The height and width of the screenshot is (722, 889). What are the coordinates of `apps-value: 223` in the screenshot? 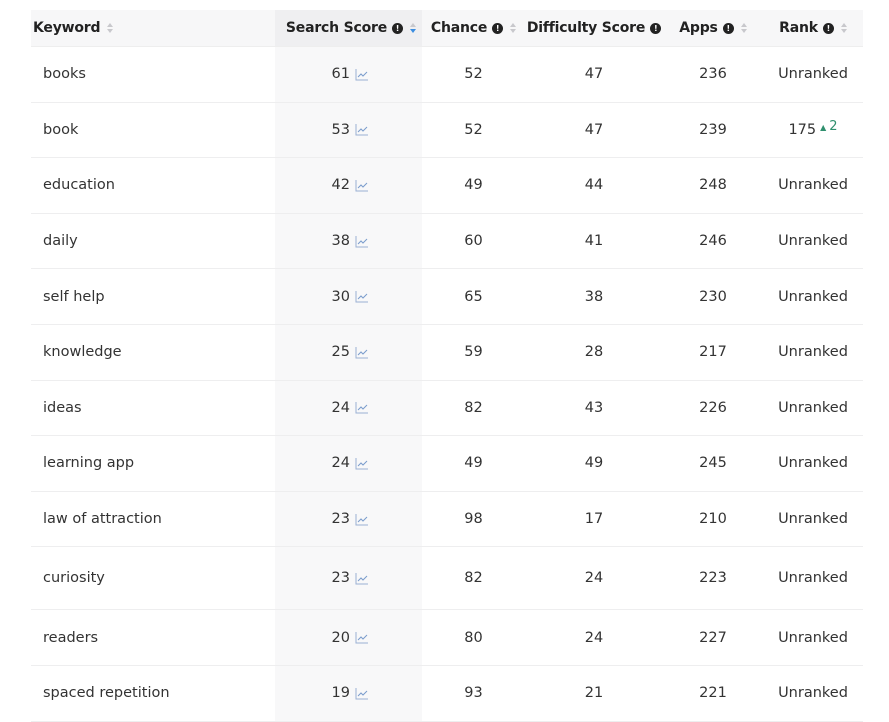 It's located at (713, 578).